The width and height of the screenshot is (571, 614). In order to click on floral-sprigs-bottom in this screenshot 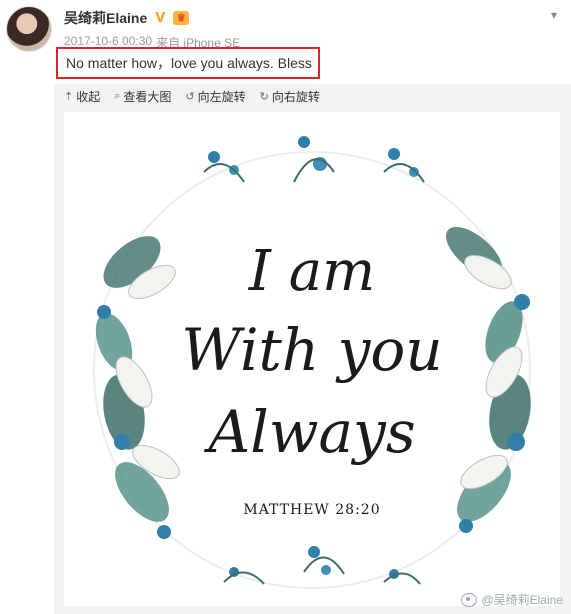, I will do `click(322, 565)`.